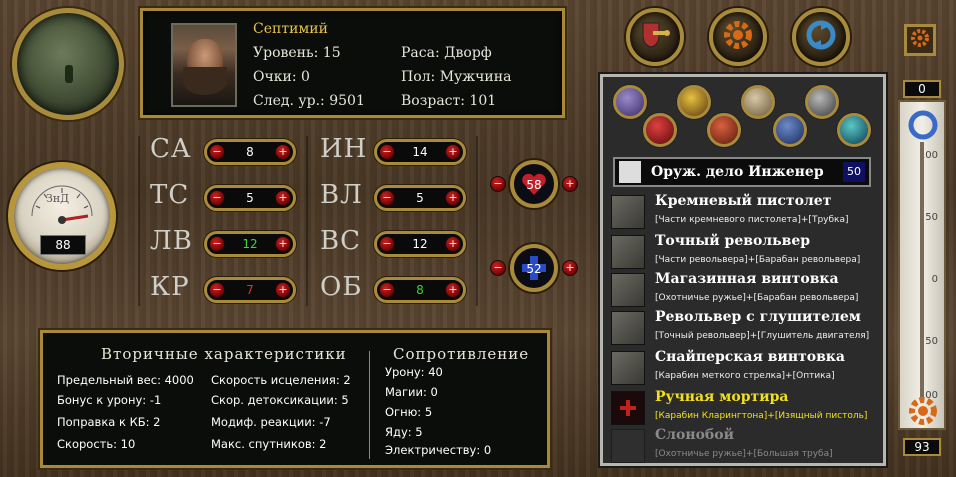 The width and height of the screenshot is (956, 477). What do you see at coordinates (205, 81) in the screenshot?
I see `portrait-beard` at bounding box center [205, 81].